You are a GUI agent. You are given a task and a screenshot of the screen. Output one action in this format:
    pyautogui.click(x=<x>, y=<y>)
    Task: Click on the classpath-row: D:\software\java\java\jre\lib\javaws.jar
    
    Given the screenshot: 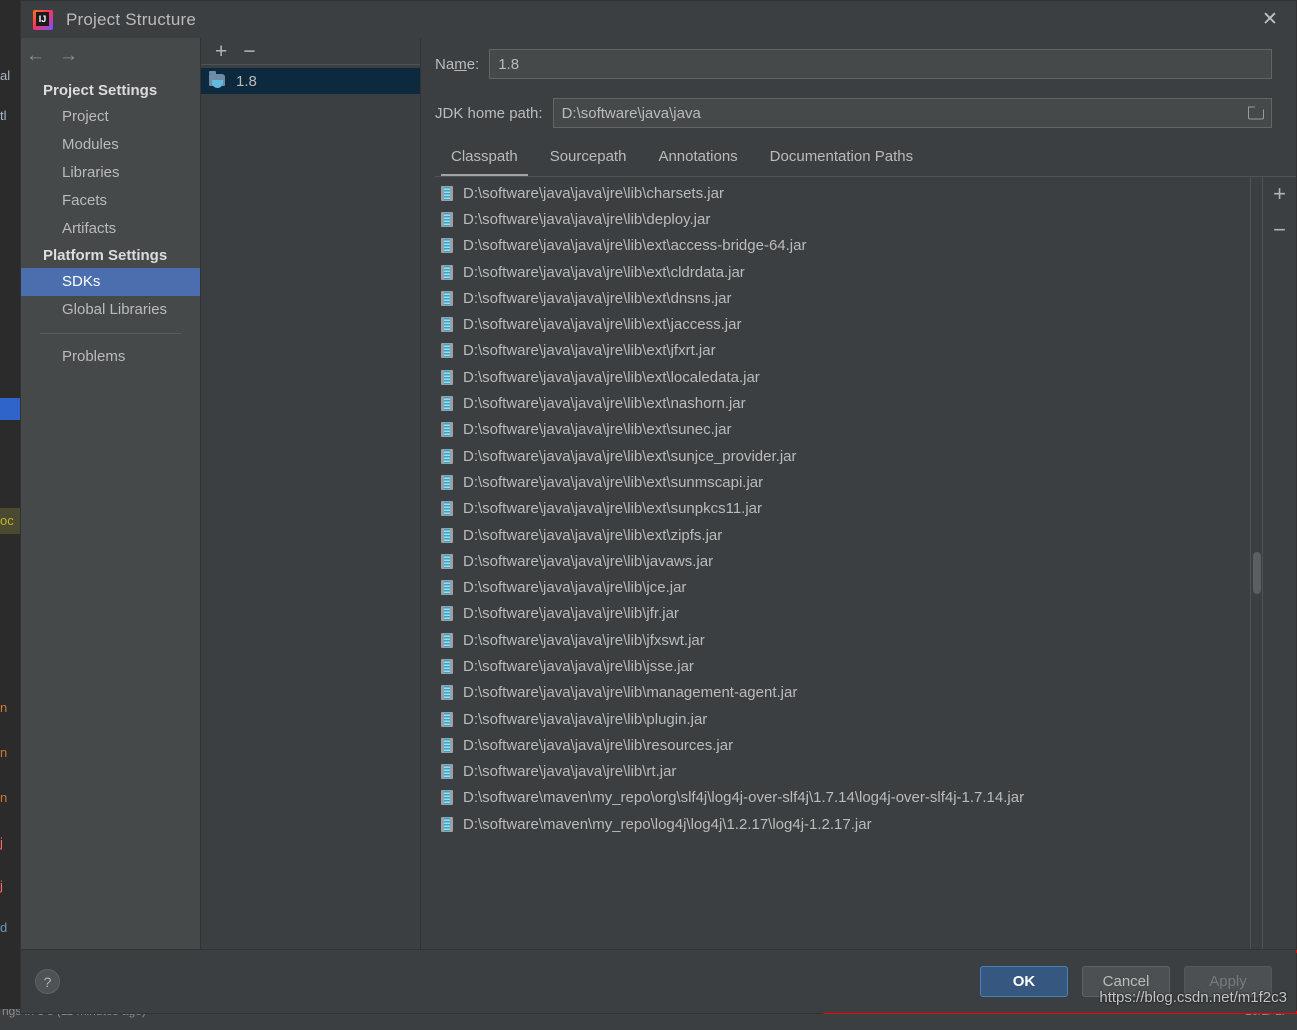 What is the action you would take?
    pyautogui.click(x=848, y=561)
    